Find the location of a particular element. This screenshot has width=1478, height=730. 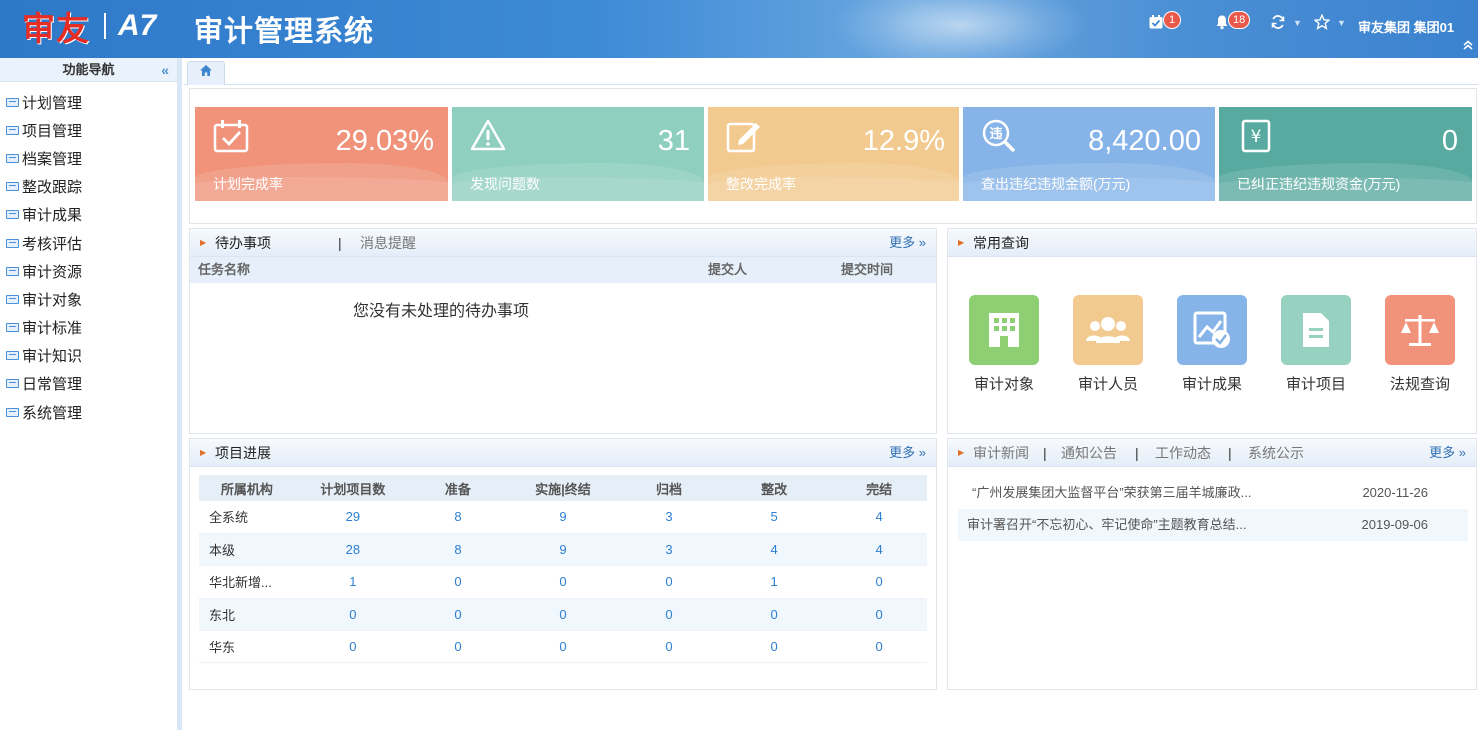

column-archive: 归档 is located at coordinates (669, 488).